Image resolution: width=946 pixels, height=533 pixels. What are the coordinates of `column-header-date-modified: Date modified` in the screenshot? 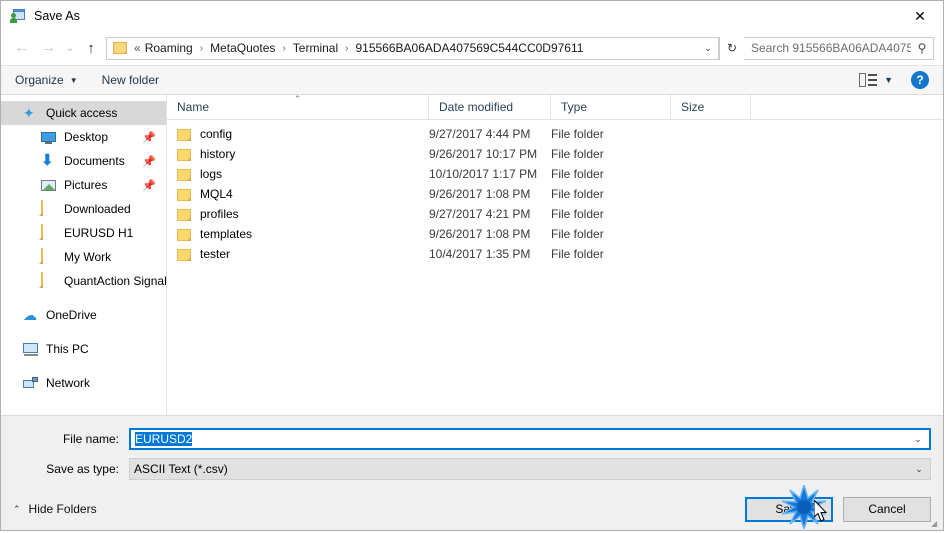 It's located at (490, 107).